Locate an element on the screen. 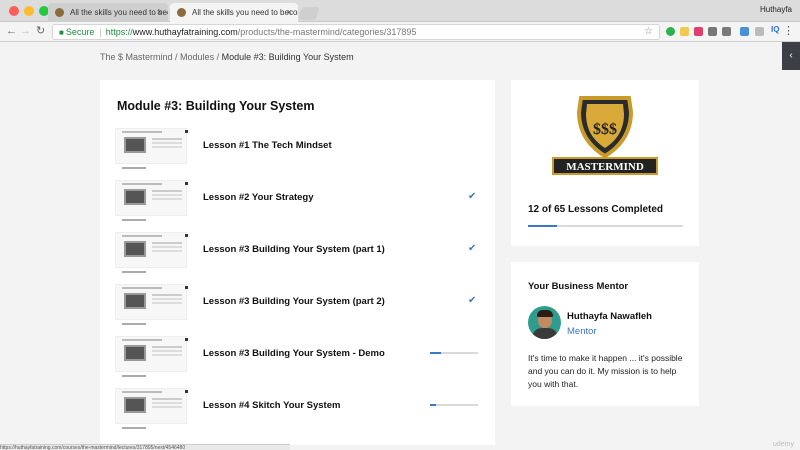 Image resolution: width=800 pixels, height=450 pixels. lesson-row: Lesson #3 Building Your System (part 1) ✔ is located at coordinates (297, 258).